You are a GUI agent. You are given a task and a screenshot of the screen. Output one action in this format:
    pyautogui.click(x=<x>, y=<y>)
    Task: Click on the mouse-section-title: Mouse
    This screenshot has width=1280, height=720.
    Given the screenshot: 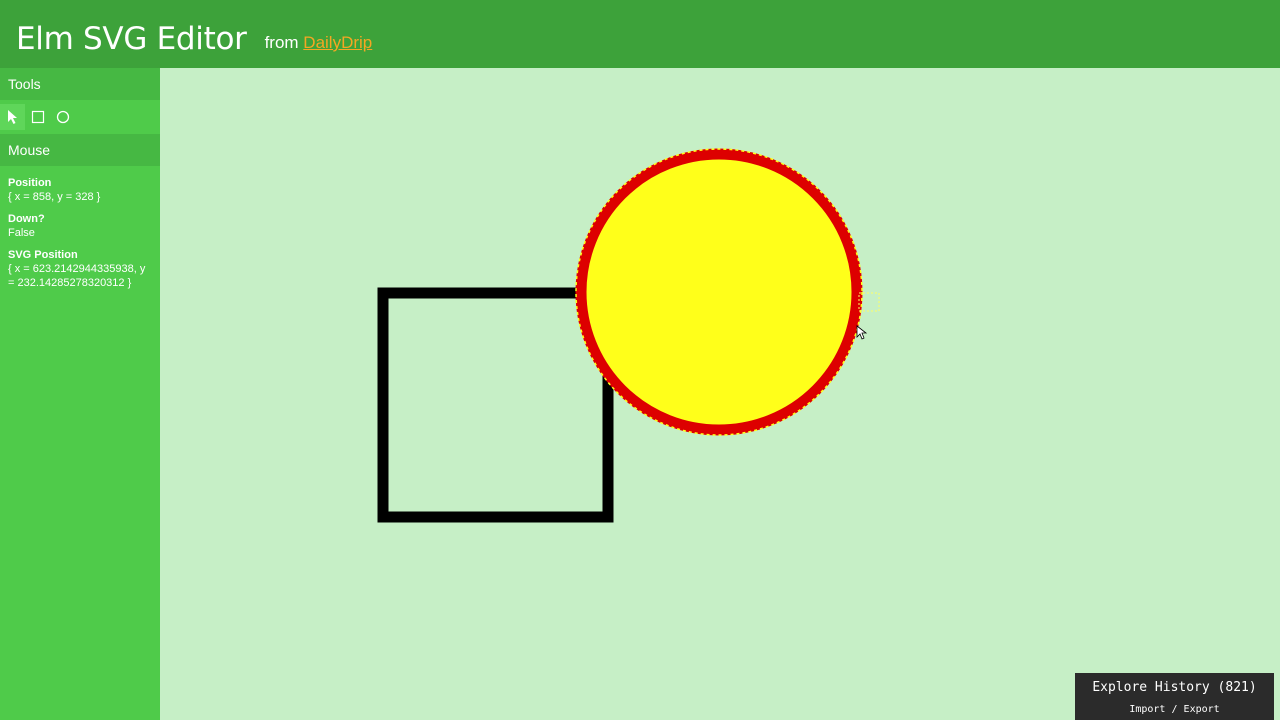 What is the action you would take?
    pyautogui.click(x=80, y=150)
    